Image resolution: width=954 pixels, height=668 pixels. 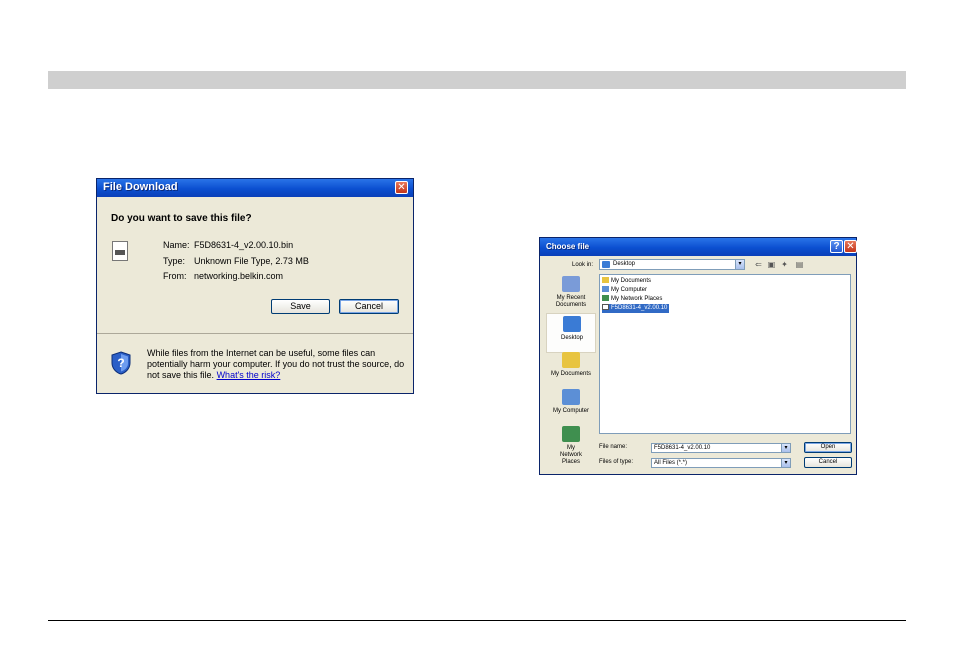 What do you see at coordinates (784, 264) in the screenshot?
I see `new-folder-icon: ✦` at bounding box center [784, 264].